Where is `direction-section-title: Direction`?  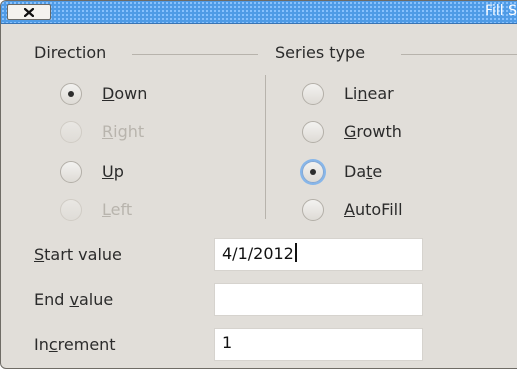
direction-section-title: Direction is located at coordinates (70, 52).